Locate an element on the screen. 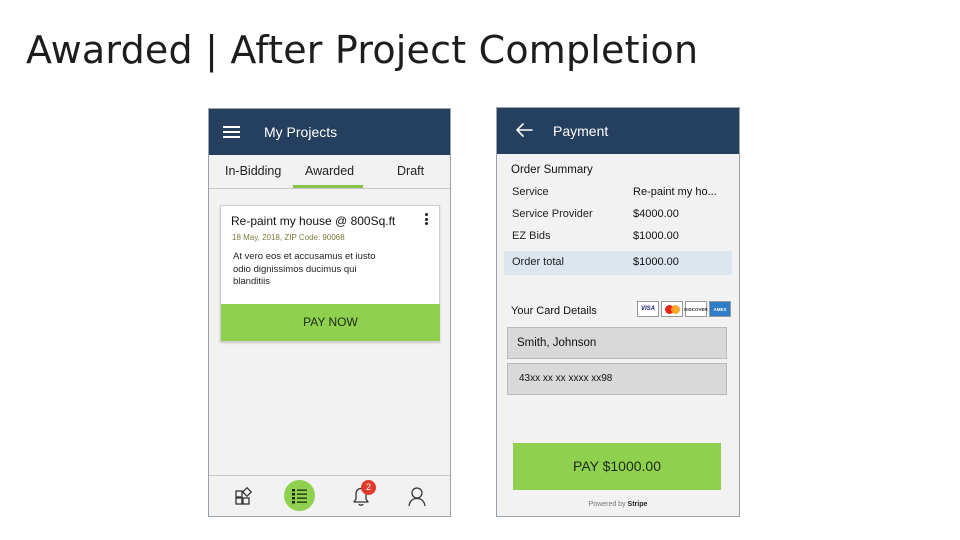 This screenshot has height=540, width=960. service-provider-label: Service Provider is located at coordinates (552, 214).